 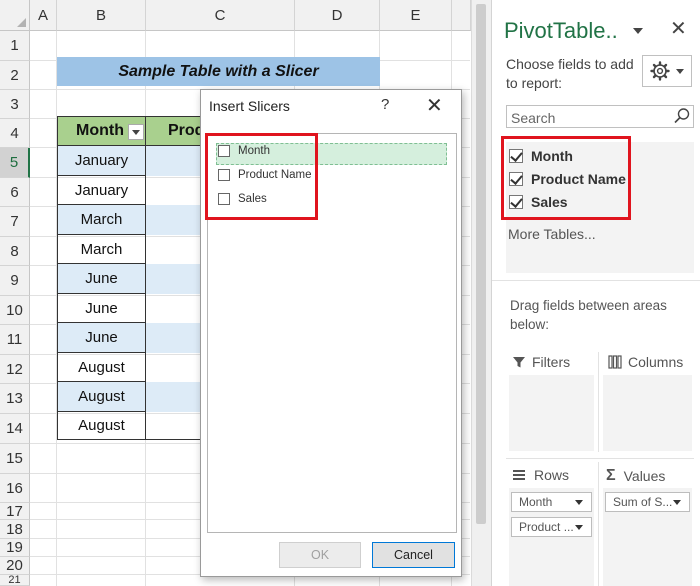 What do you see at coordinates (416, 15) in the screenshot?
I see `column-header-e: E` at bounding box center [416, 15].